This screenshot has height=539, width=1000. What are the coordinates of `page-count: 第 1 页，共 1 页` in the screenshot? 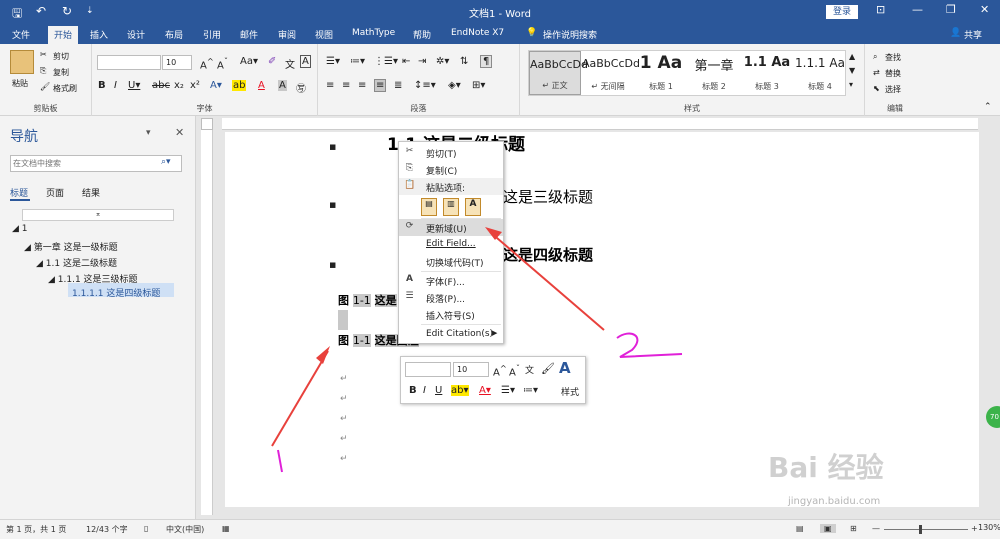 It's located at (36, 529).